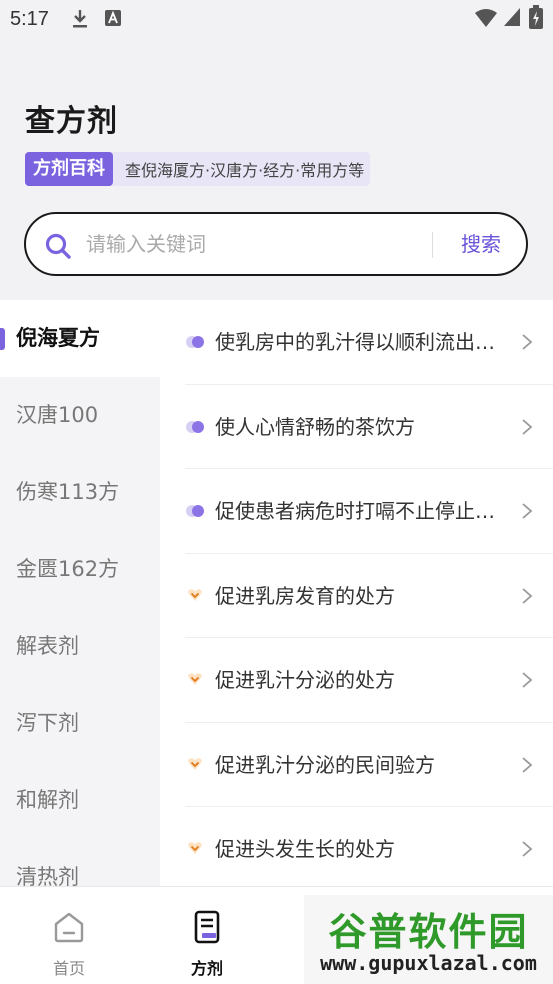  I want to click on wifi-icon, so click(486, 18).